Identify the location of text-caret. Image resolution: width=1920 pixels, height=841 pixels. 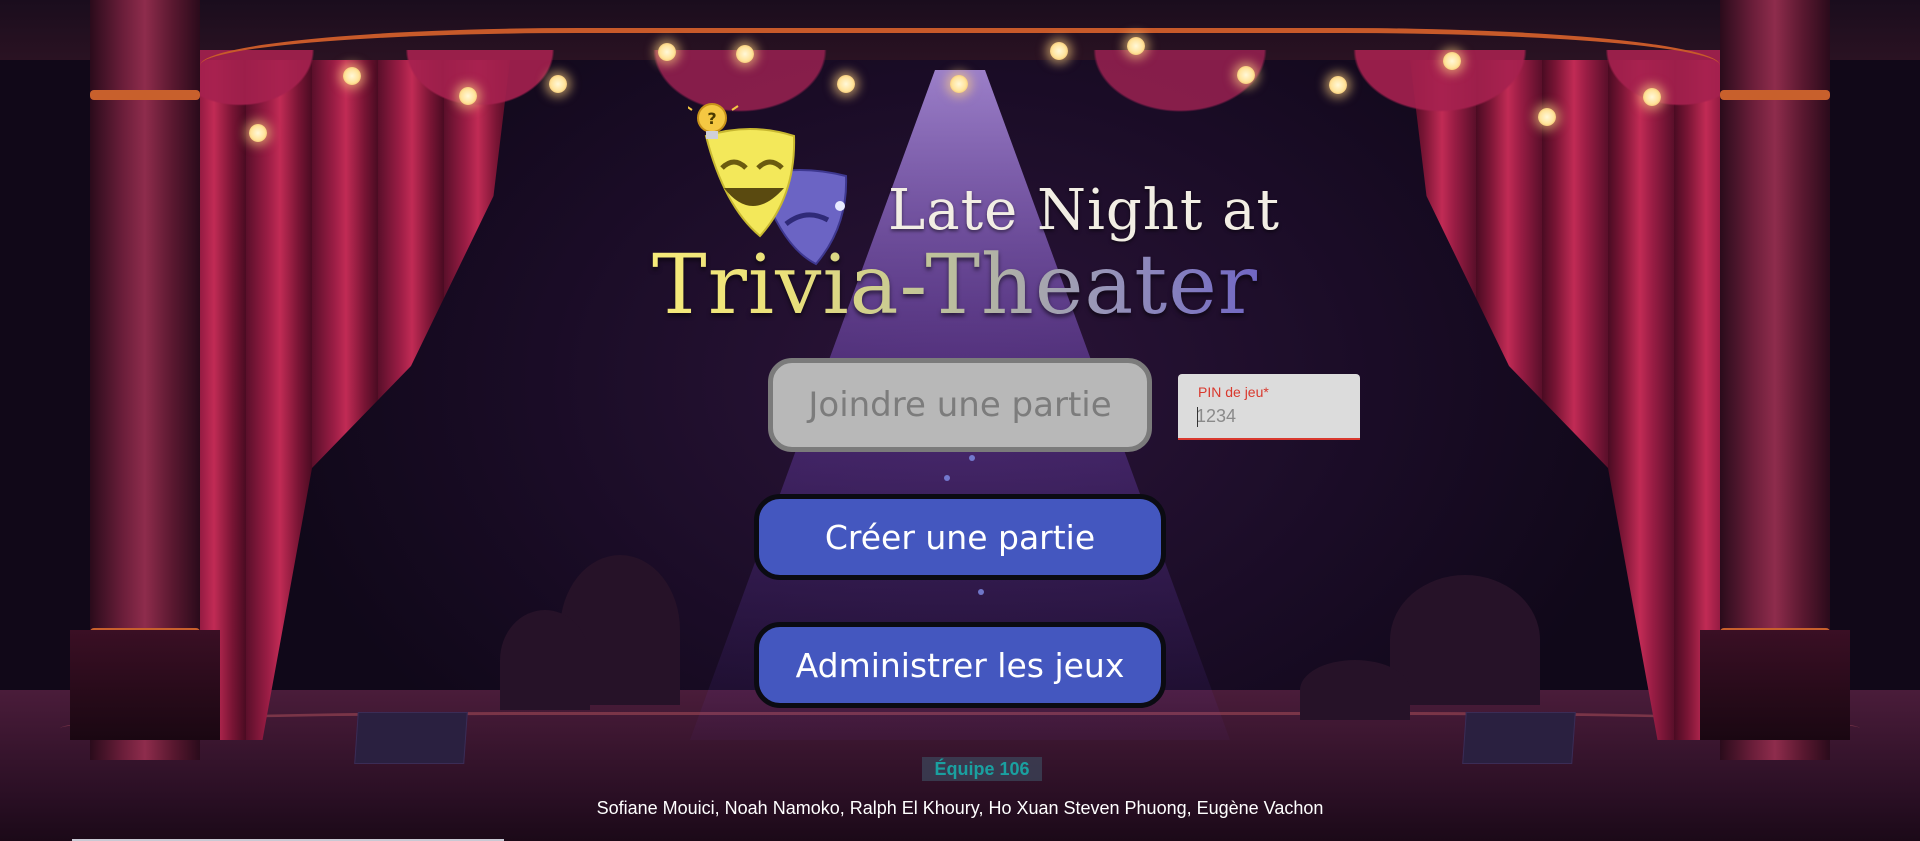
(1197, 417).